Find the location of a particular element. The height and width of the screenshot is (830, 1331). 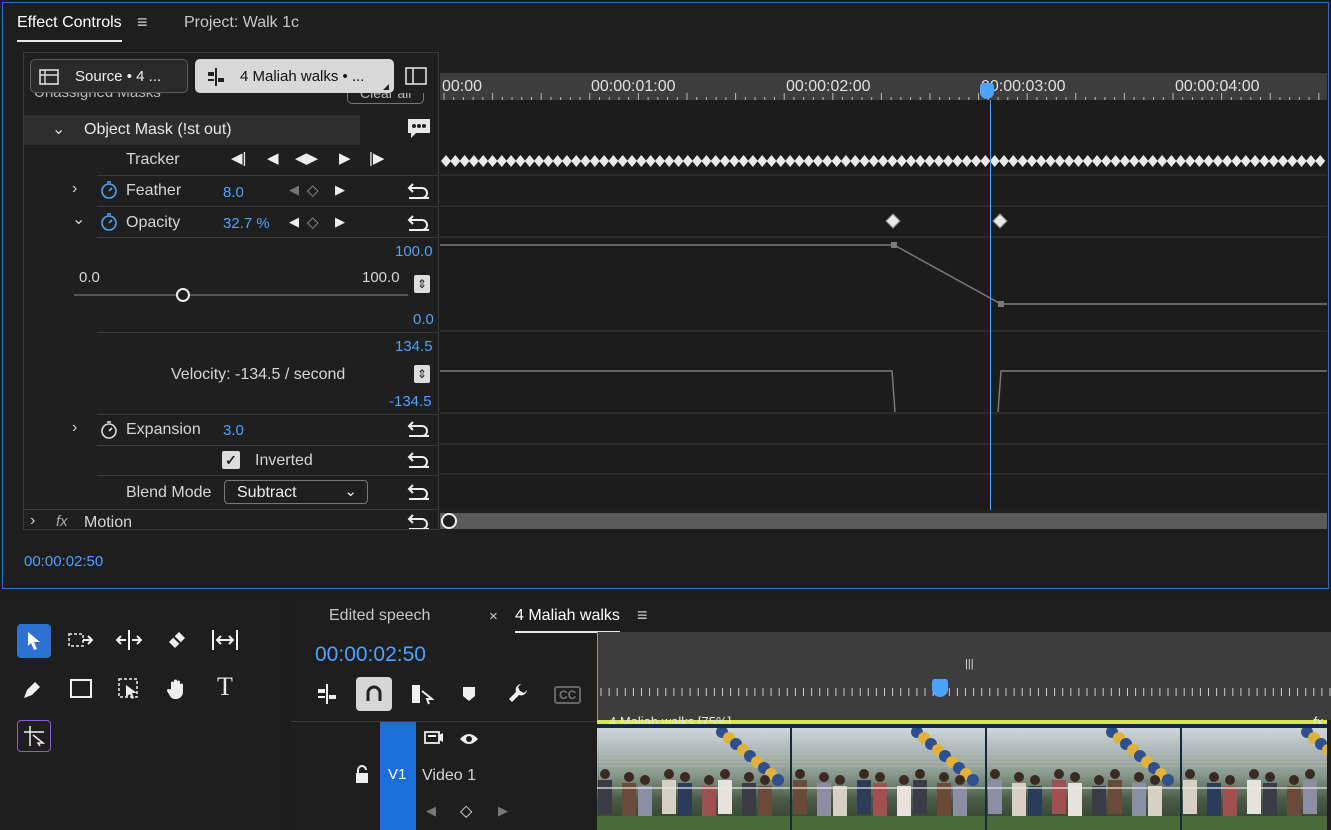

selection-tool is located at coordinates (34, 641).